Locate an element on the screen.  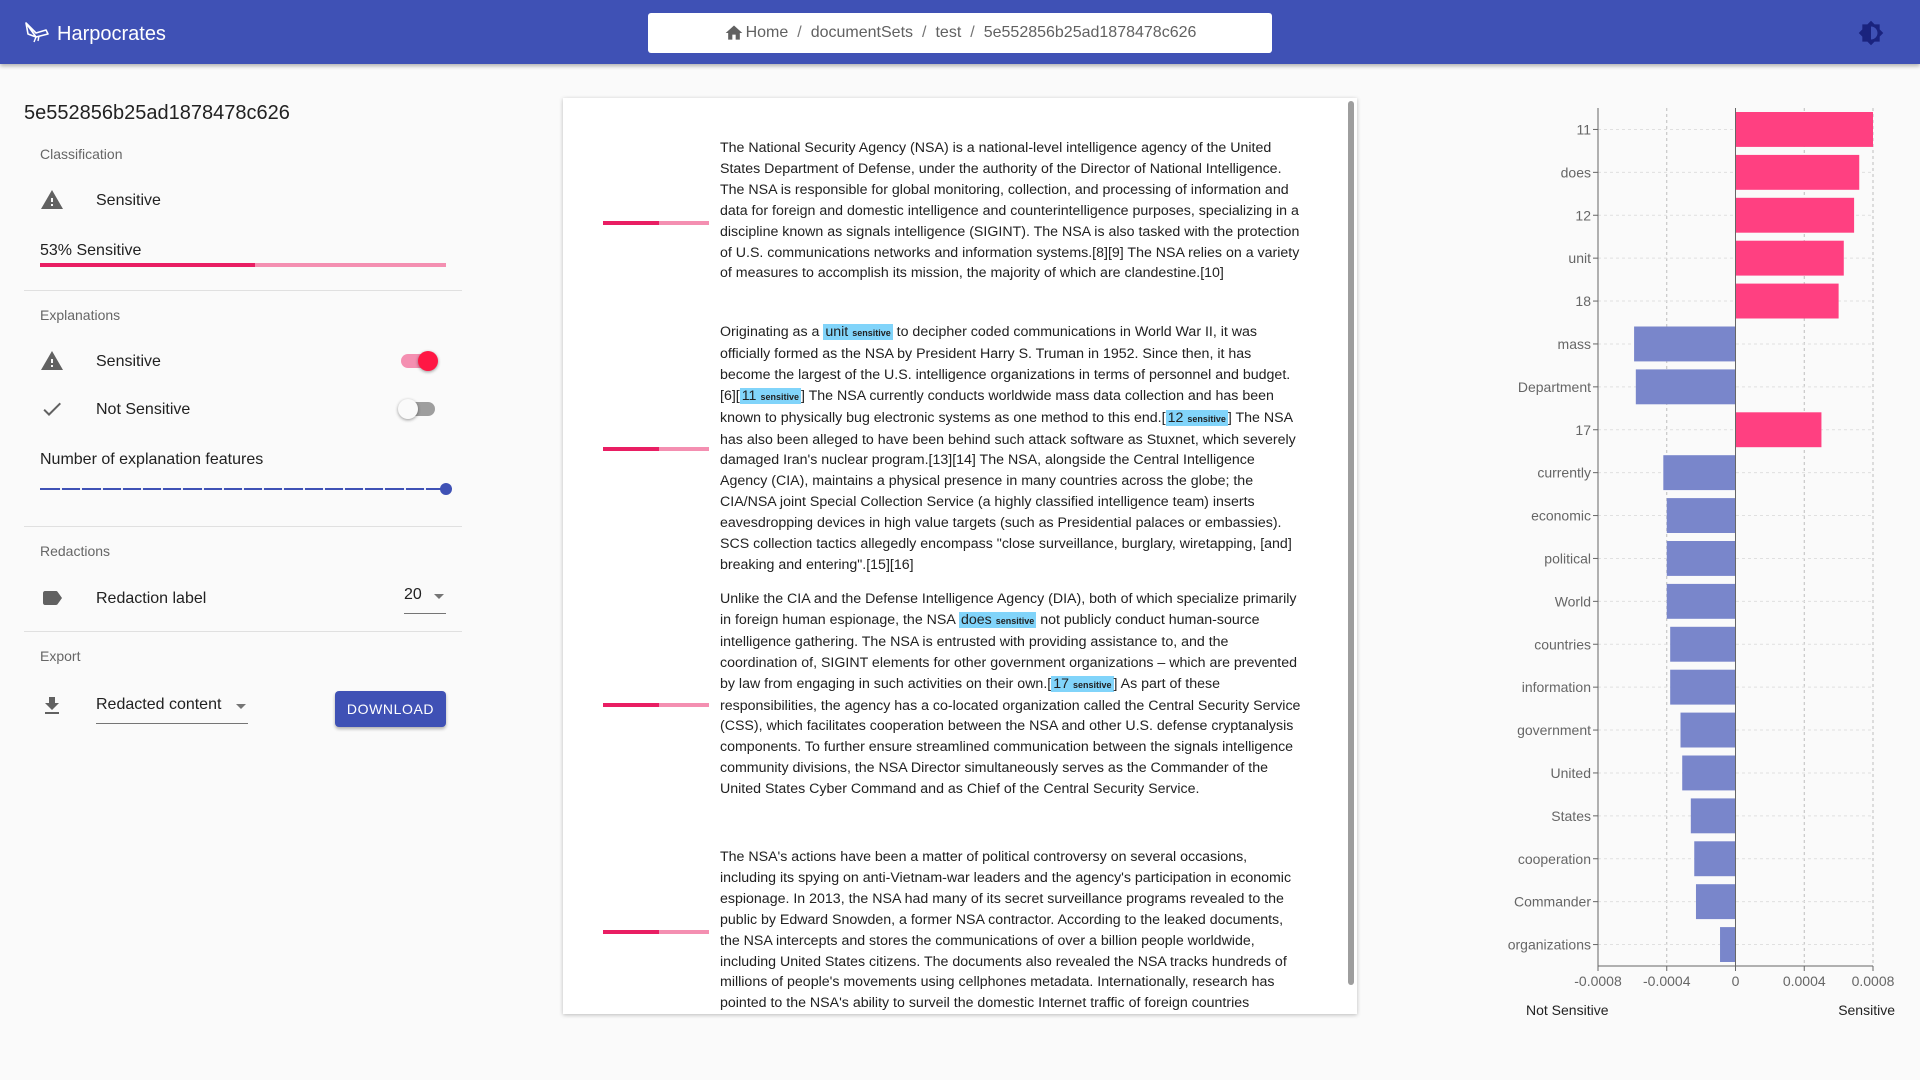
redaction-label-text: Redaction label is located at coordinates (151, 598).